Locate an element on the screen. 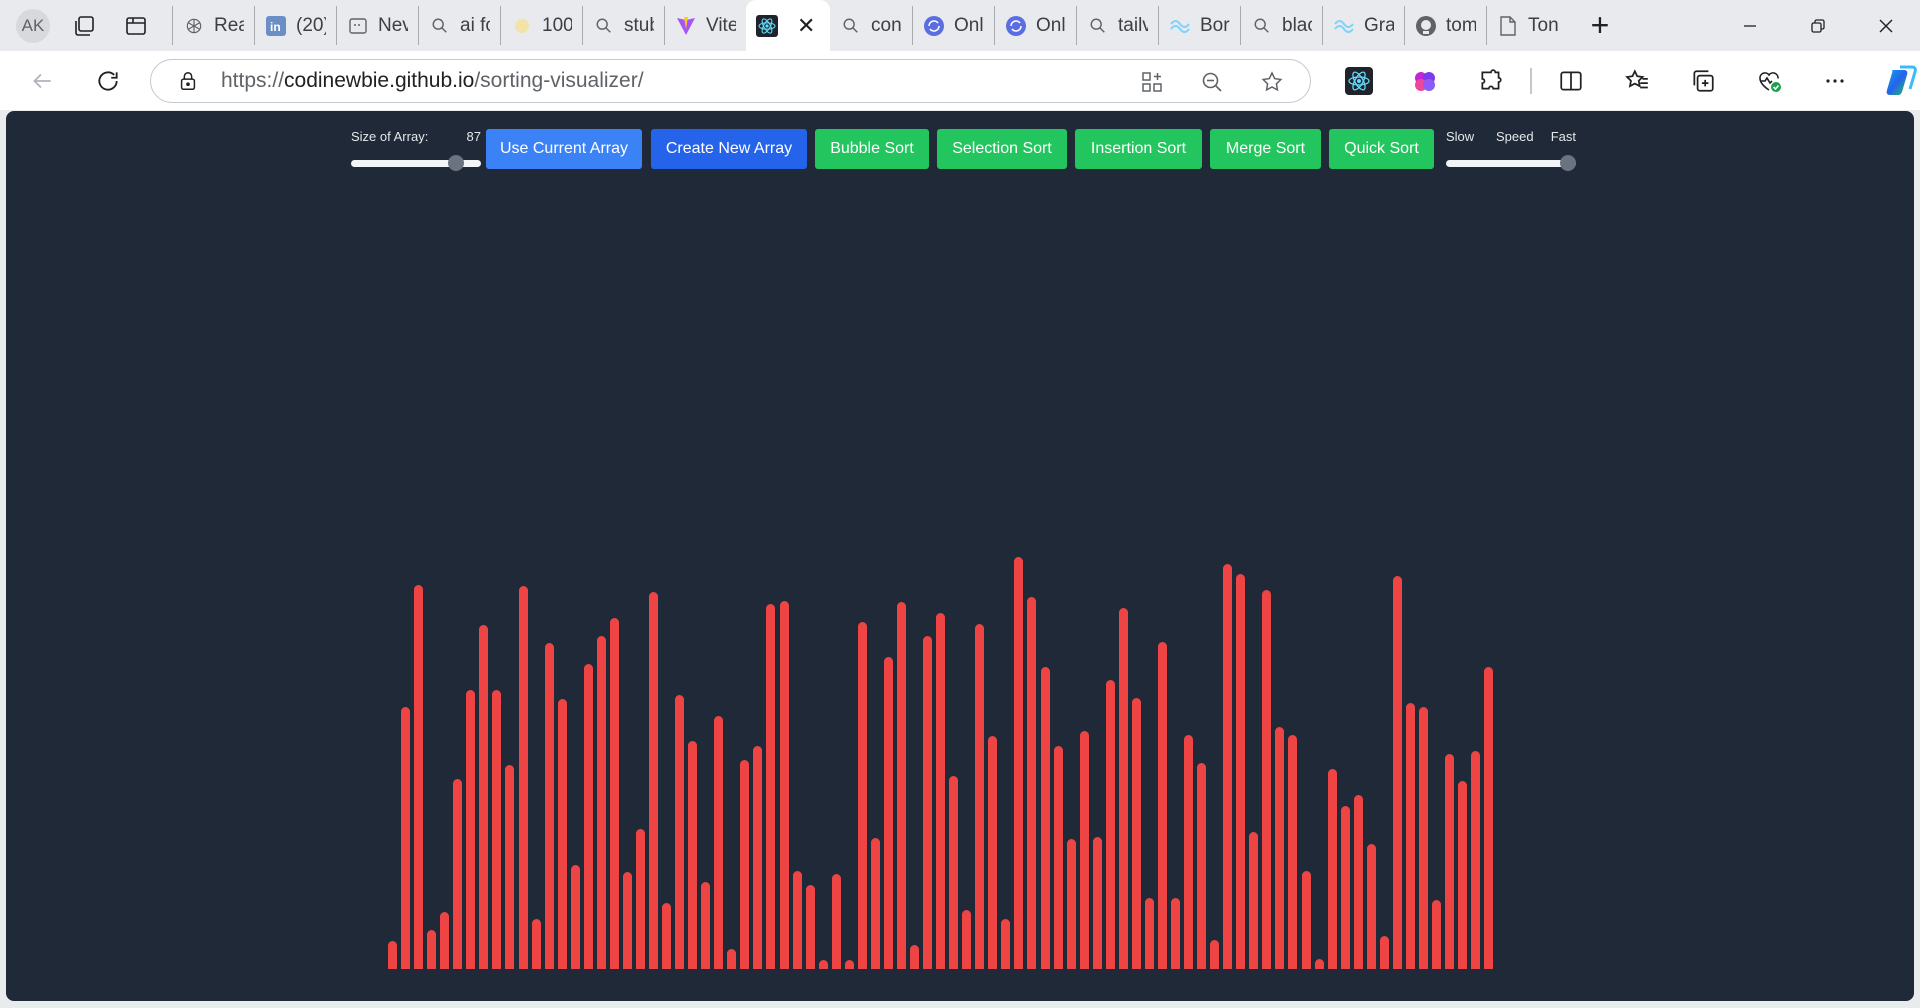 The width and height of the screenshot is (1920, 1008). brain-extension-icon is located at coordinates (1425, 81).